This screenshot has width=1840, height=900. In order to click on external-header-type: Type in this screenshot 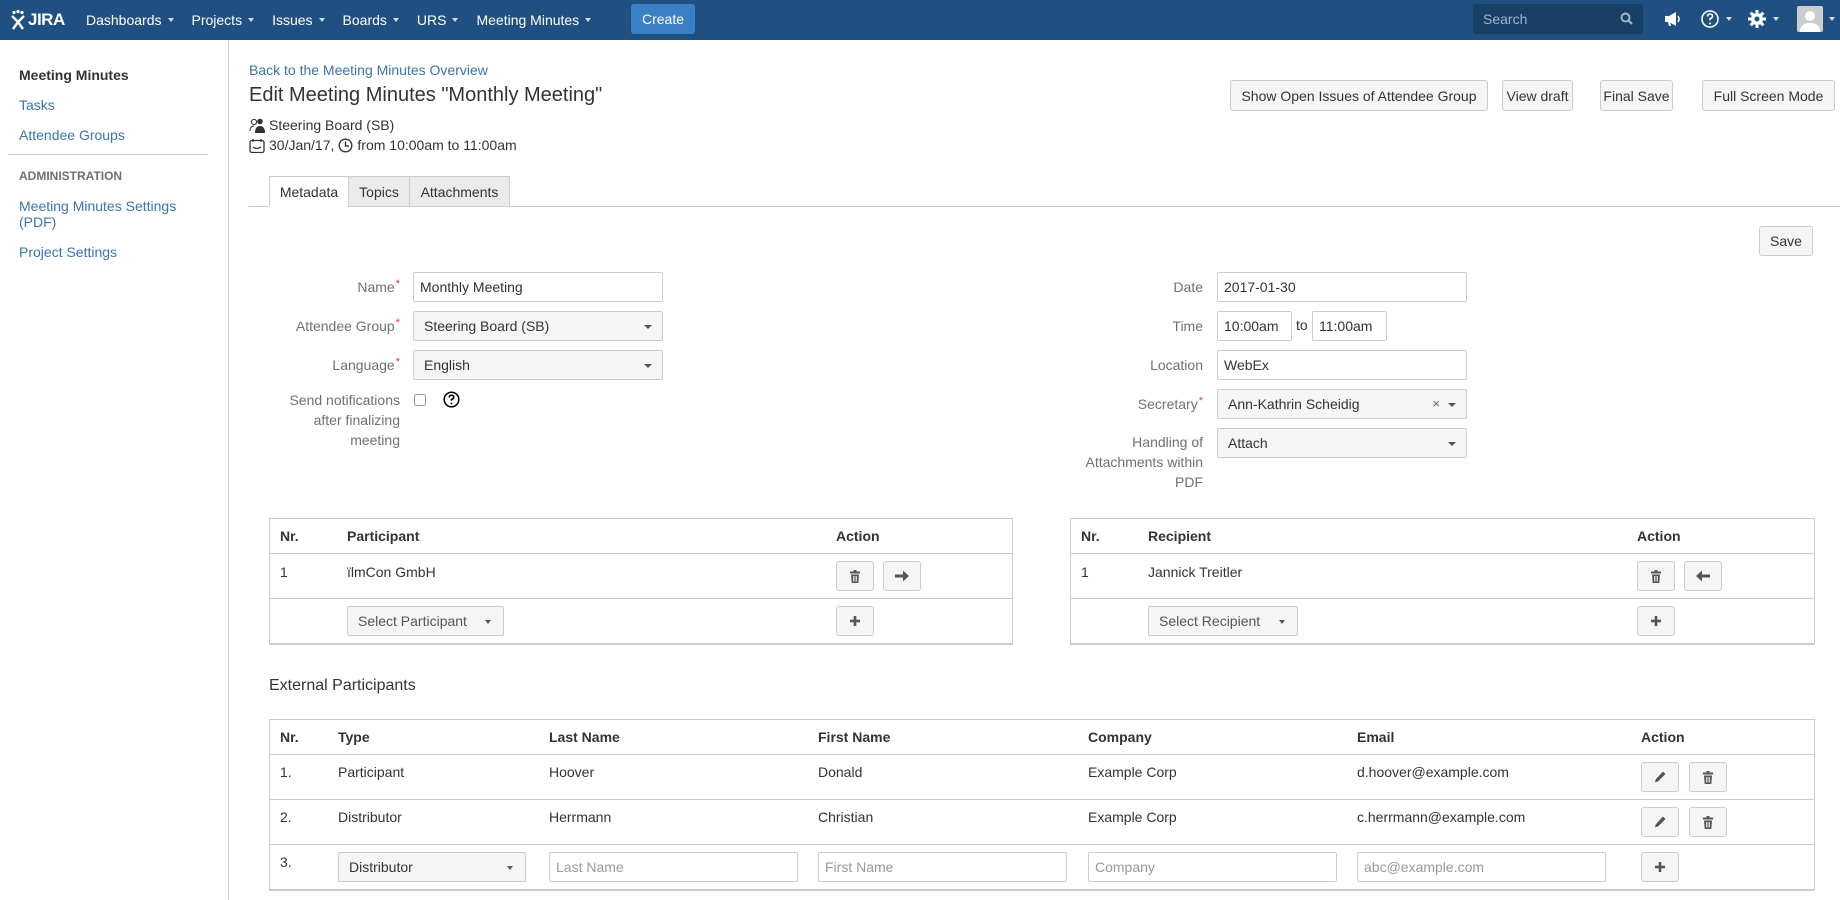, I will do `click(354, 737)`.